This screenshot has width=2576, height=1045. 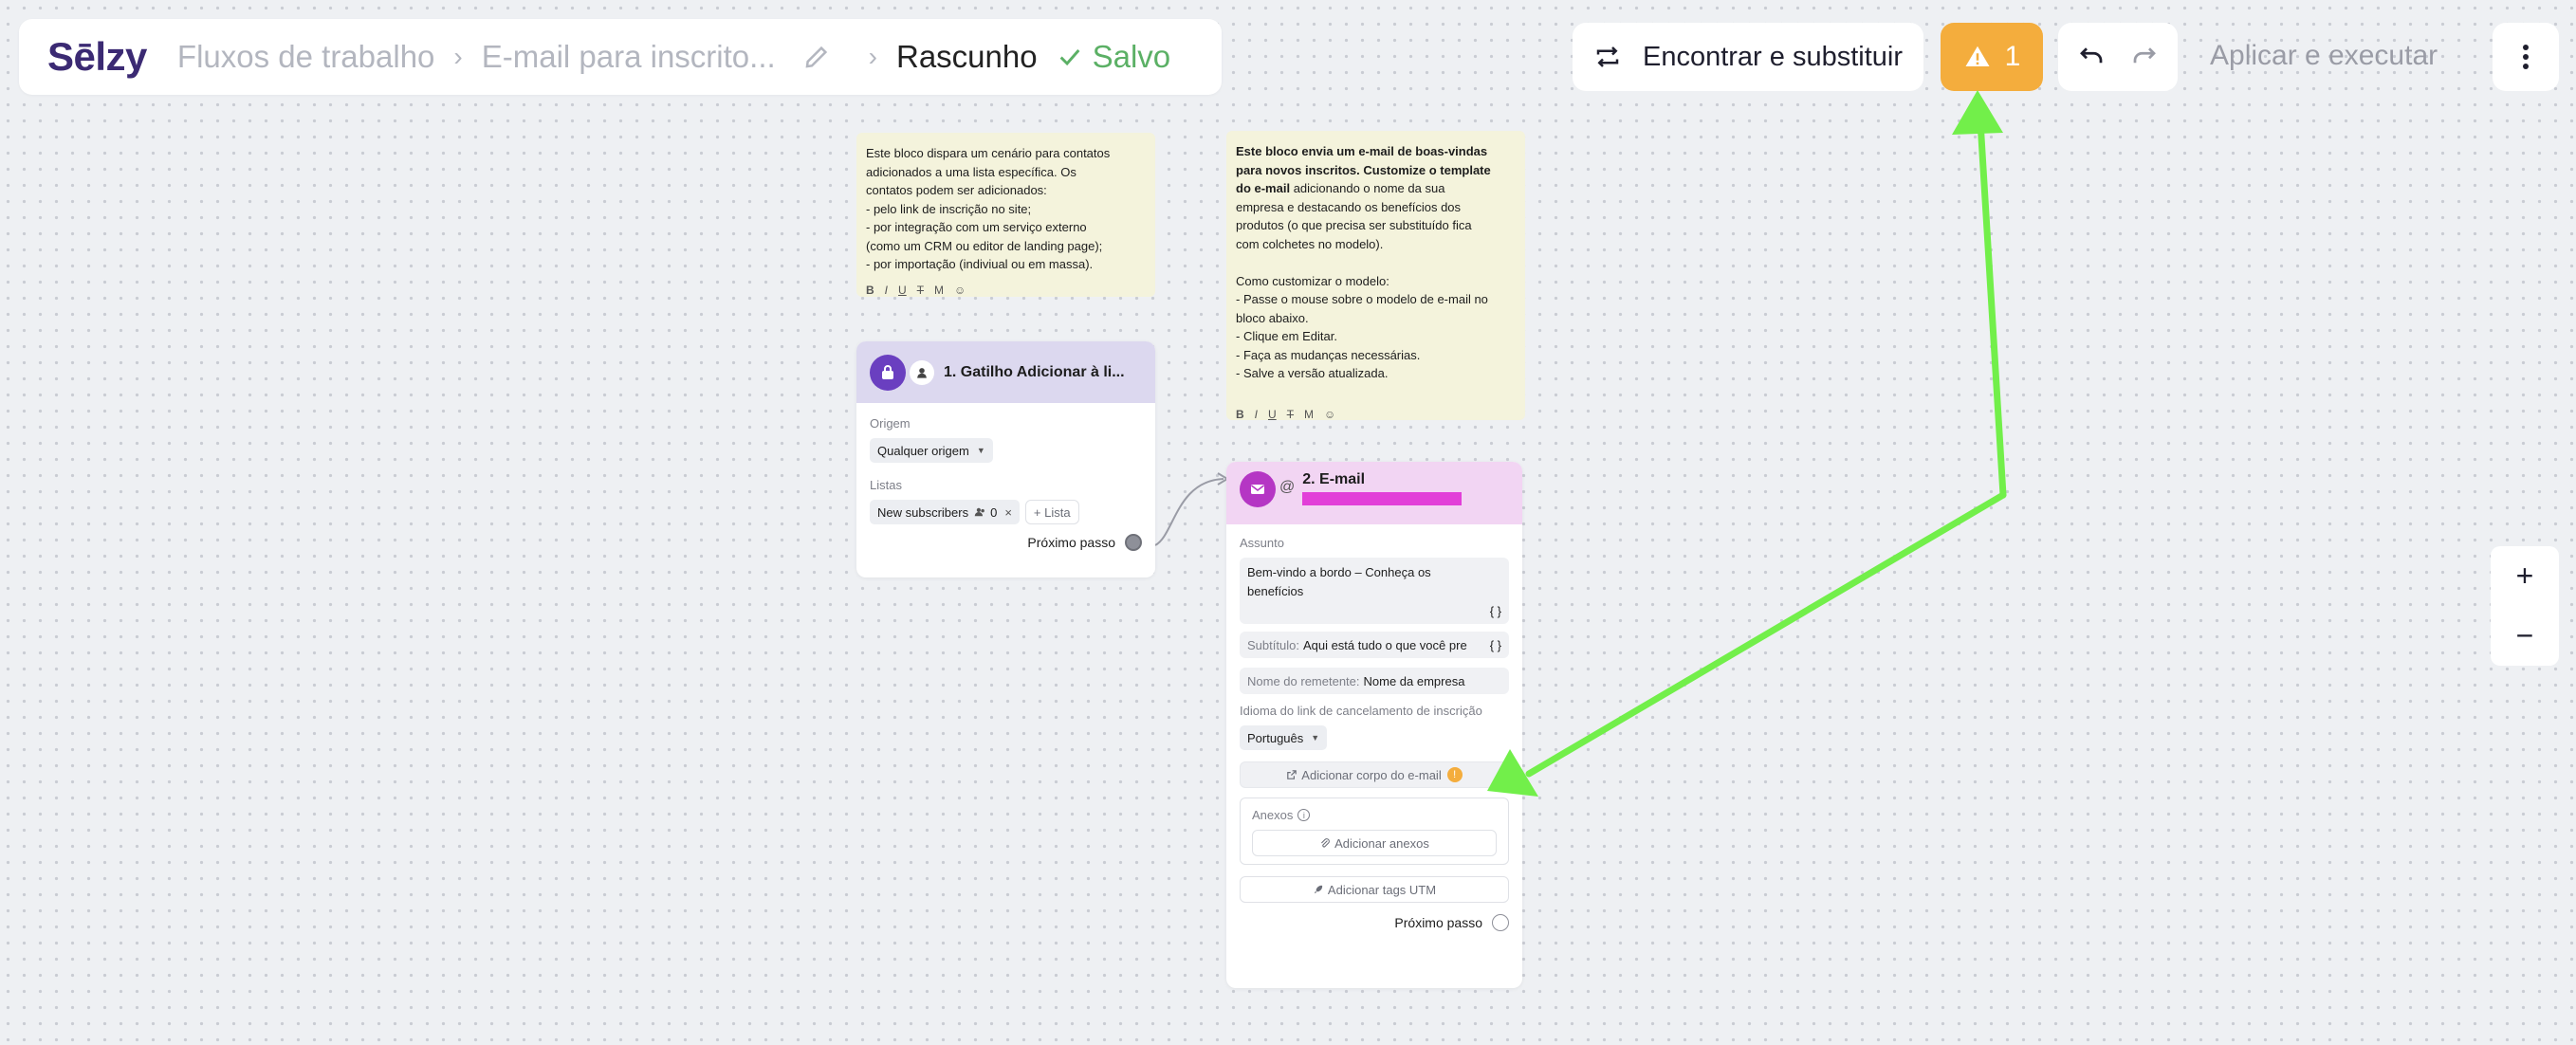 What do you see at coordinates (2144, 57) in the screenshot?
I see `redo-icon` at bounding box center [2144, 57].